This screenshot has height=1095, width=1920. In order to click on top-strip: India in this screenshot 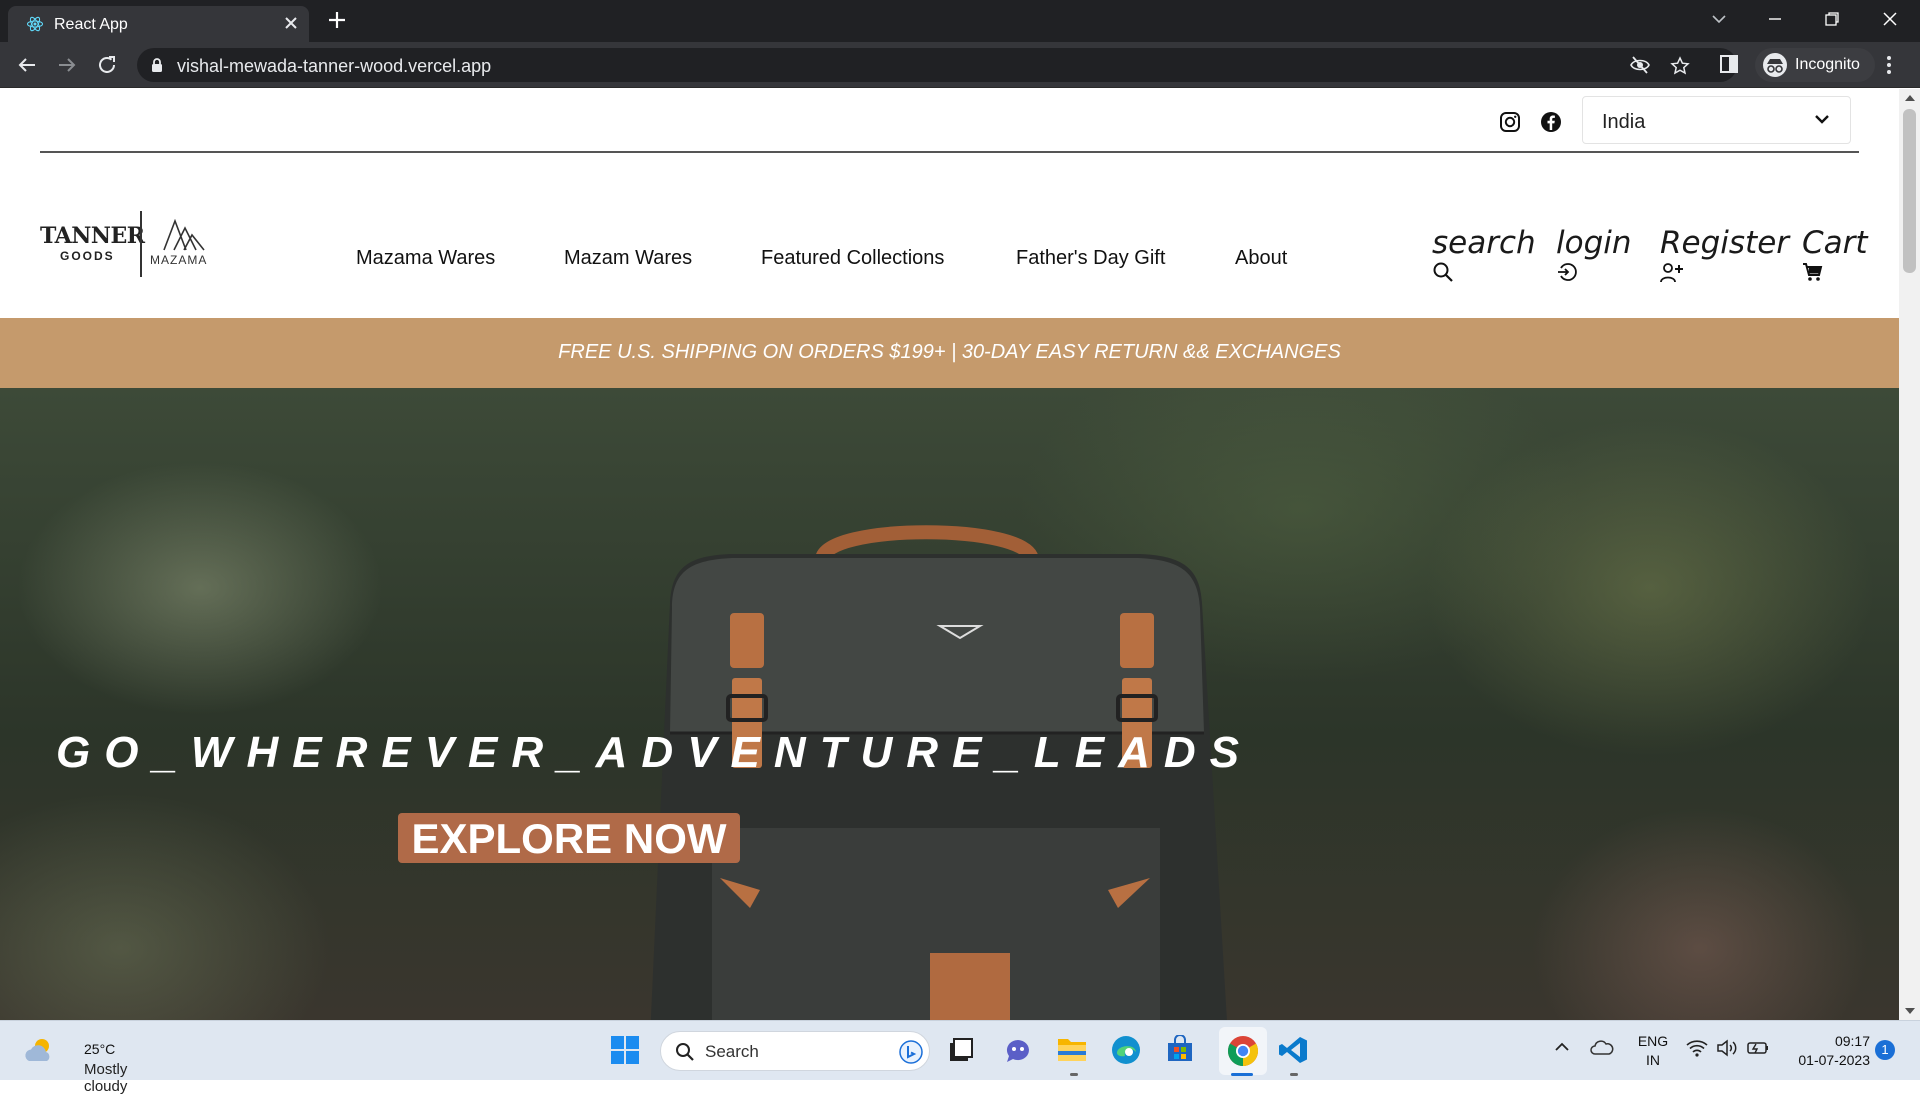, I will do `click(949, 121)`.